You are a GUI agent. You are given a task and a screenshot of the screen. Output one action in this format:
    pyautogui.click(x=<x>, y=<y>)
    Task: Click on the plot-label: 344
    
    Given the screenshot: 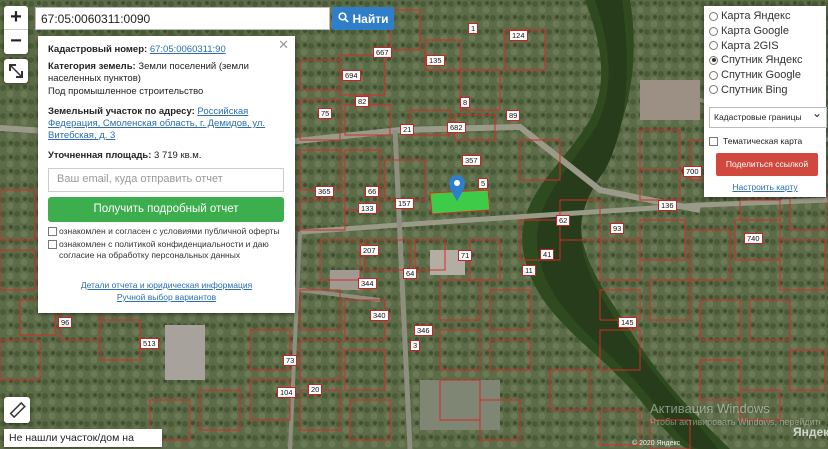 What is the action you would take?
    pyautogui.click(x=367, y=283)
    